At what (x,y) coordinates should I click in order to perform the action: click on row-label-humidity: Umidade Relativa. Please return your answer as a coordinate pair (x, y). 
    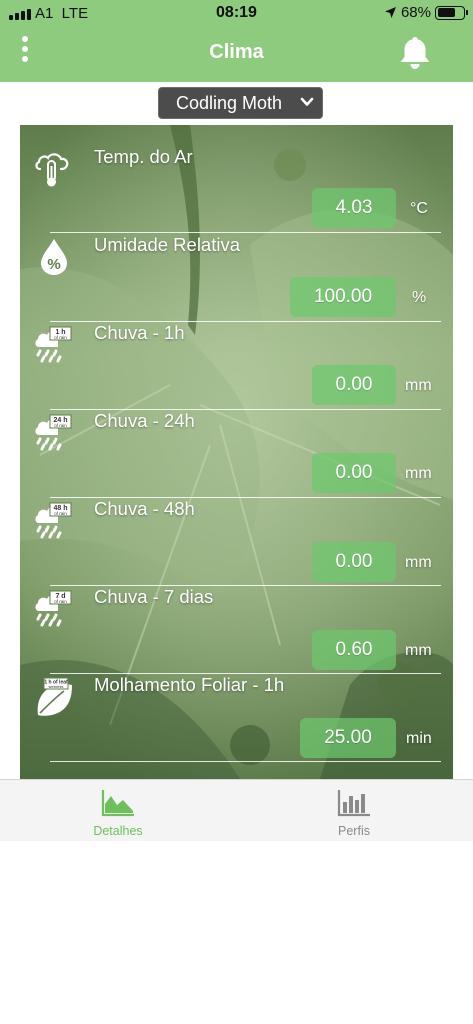
    Looking at the image, I should click on (167, 244).